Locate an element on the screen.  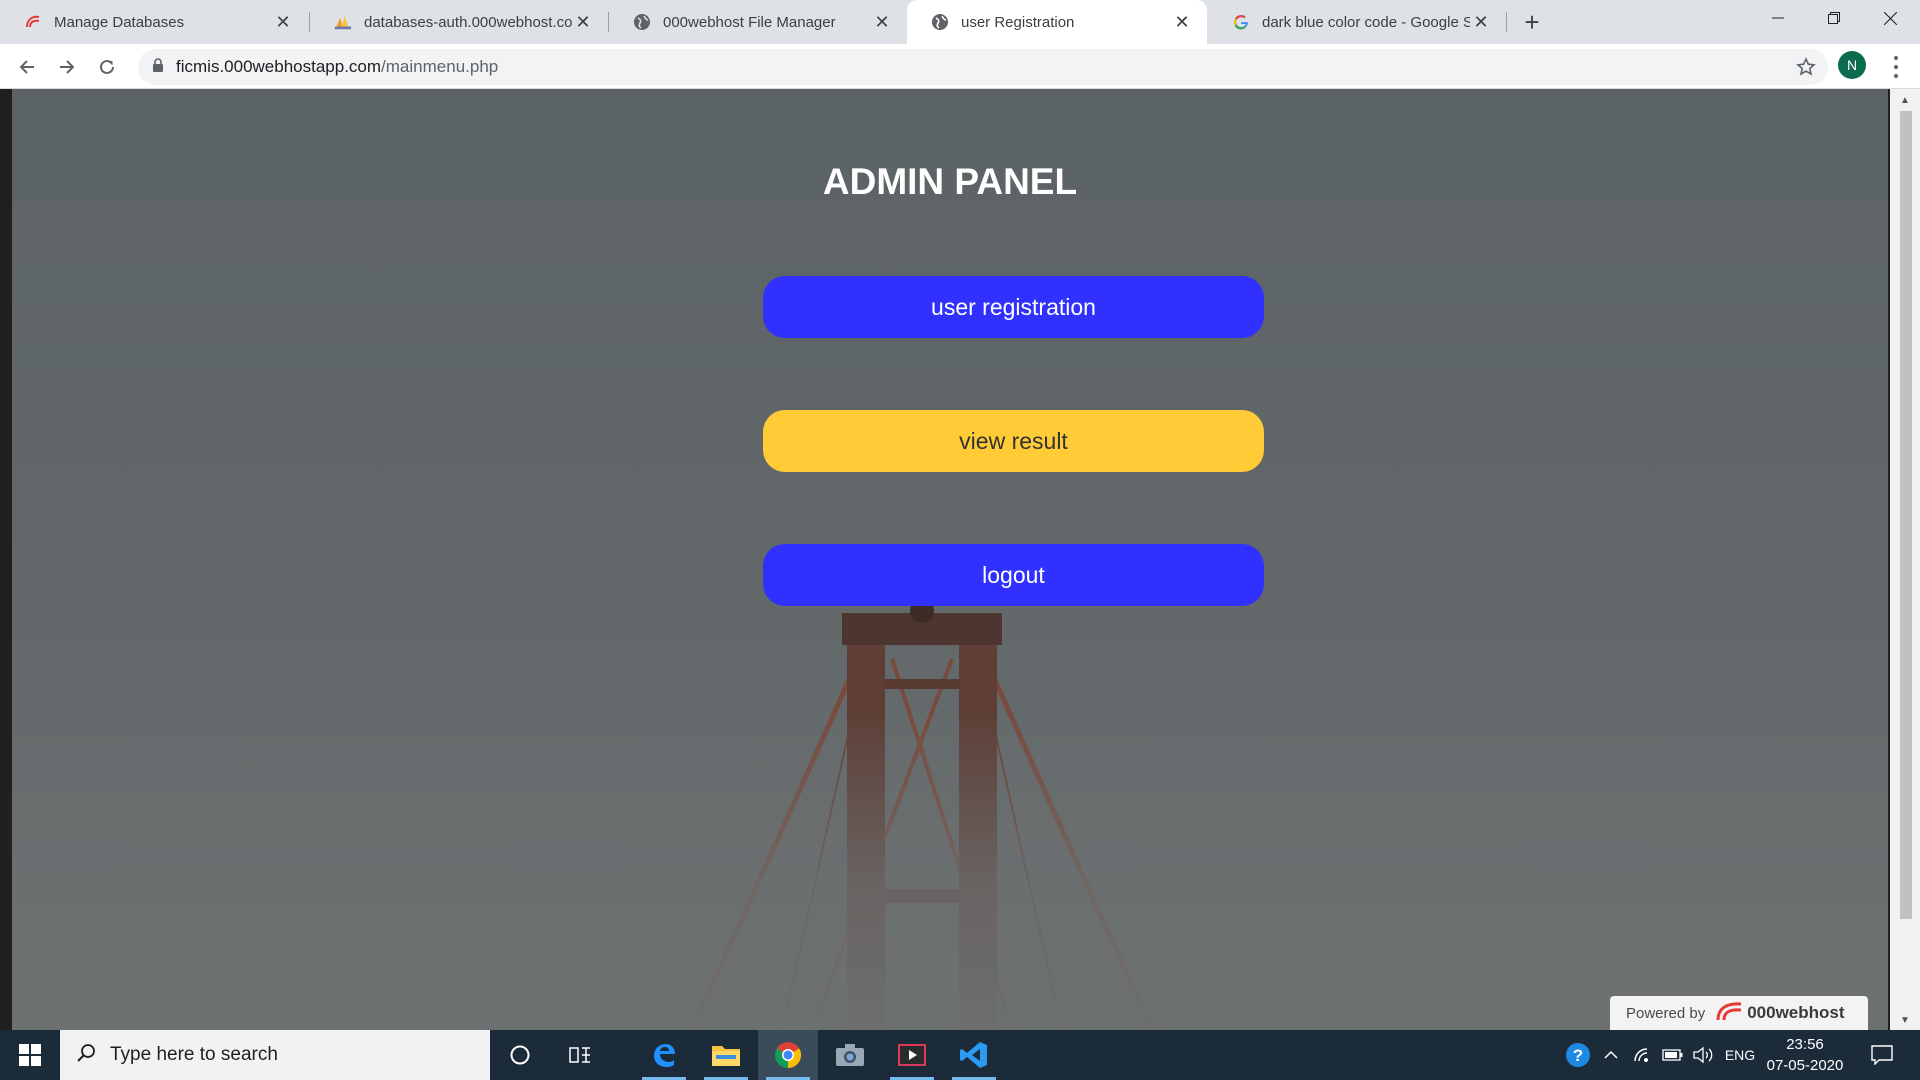
page-scrollbar: ▲ ▼ is located at coordinates (1905, 559).